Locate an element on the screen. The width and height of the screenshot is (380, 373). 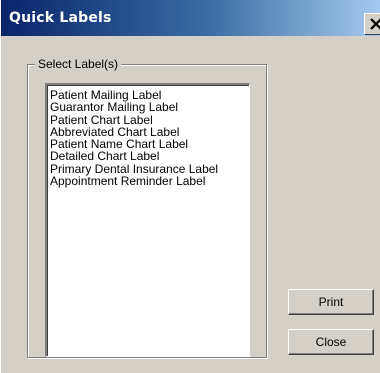
window-title: Quick Labels is located at coordinates (60, 18).